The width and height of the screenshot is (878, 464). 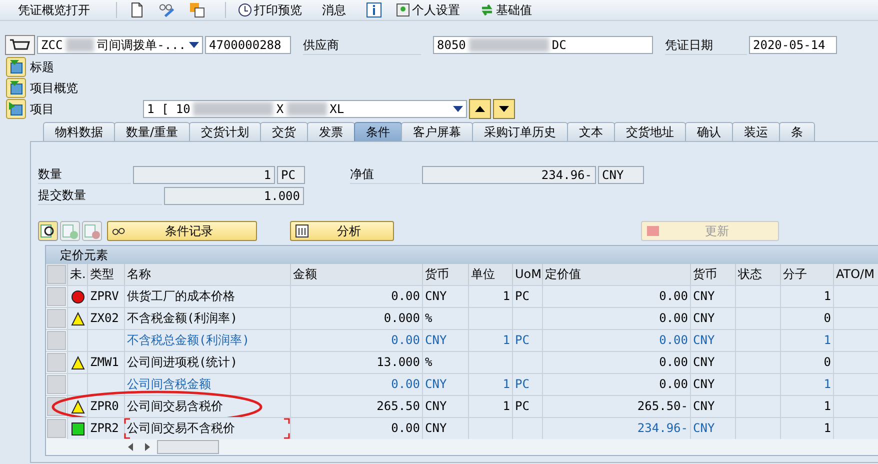 I want to click on copy-icon, so click(x=197, y=10).